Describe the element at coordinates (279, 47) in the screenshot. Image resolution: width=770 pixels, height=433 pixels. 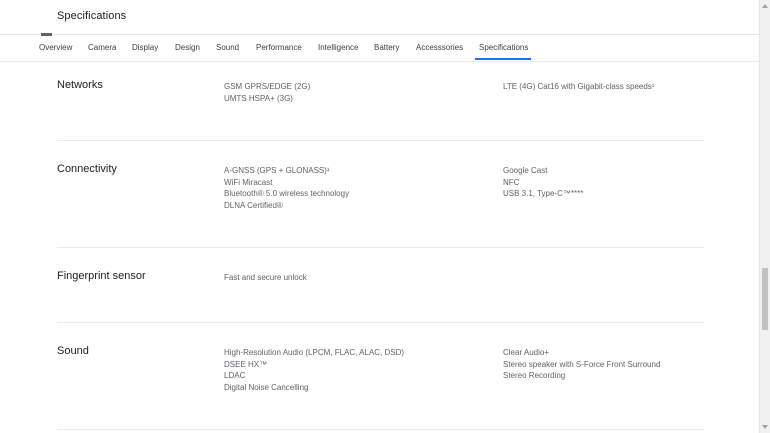
I see `tab-performance: Performance` at that location.